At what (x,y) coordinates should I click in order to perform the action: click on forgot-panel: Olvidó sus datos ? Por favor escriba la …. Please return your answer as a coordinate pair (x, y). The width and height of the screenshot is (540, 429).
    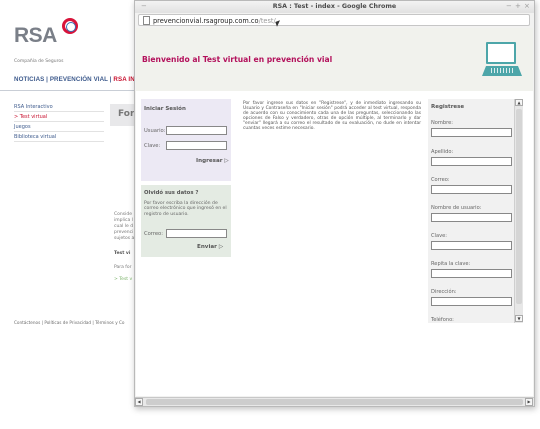
    Looking at the image, I should click on (186, 221).